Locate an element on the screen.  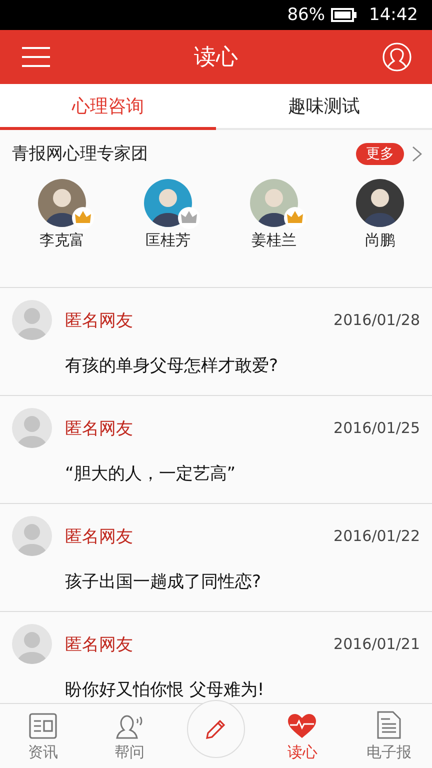
page-title: 读心 is located at coordinates (216, 58).